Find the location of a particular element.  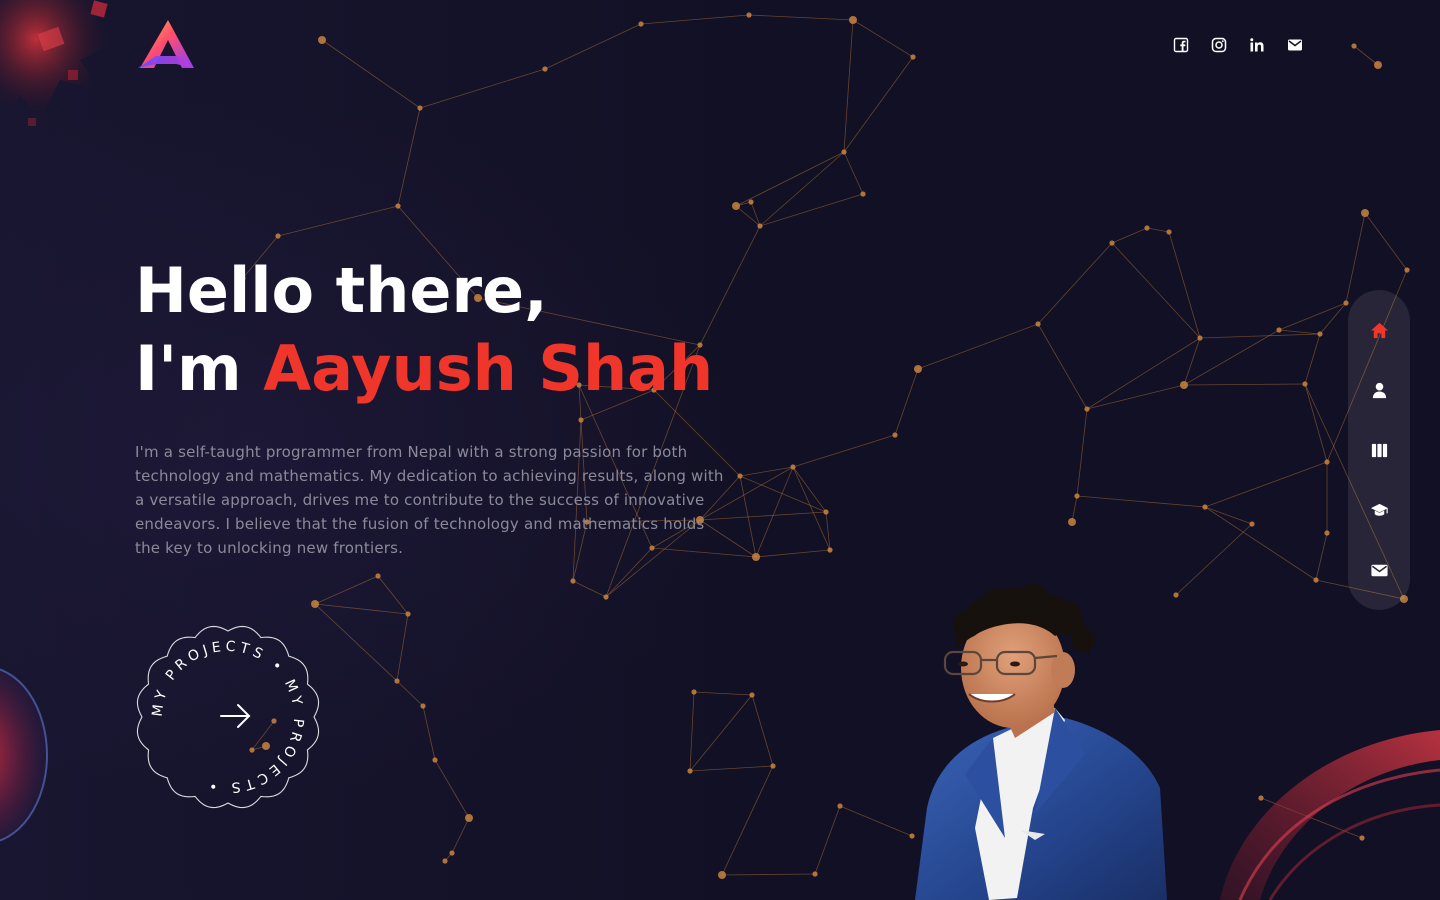

nav-about is located at coordinates (1379, 390).